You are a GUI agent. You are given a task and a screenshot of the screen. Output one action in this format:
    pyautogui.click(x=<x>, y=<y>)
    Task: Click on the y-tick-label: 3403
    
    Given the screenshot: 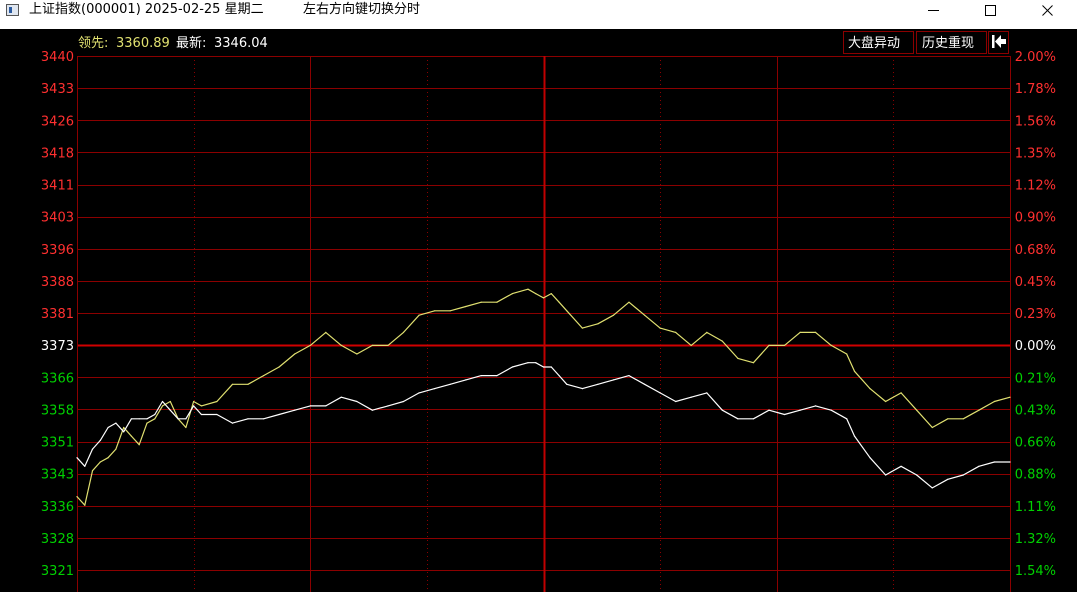 What is the action you would take?
    pyautogui.click(x=57, y=218)
    